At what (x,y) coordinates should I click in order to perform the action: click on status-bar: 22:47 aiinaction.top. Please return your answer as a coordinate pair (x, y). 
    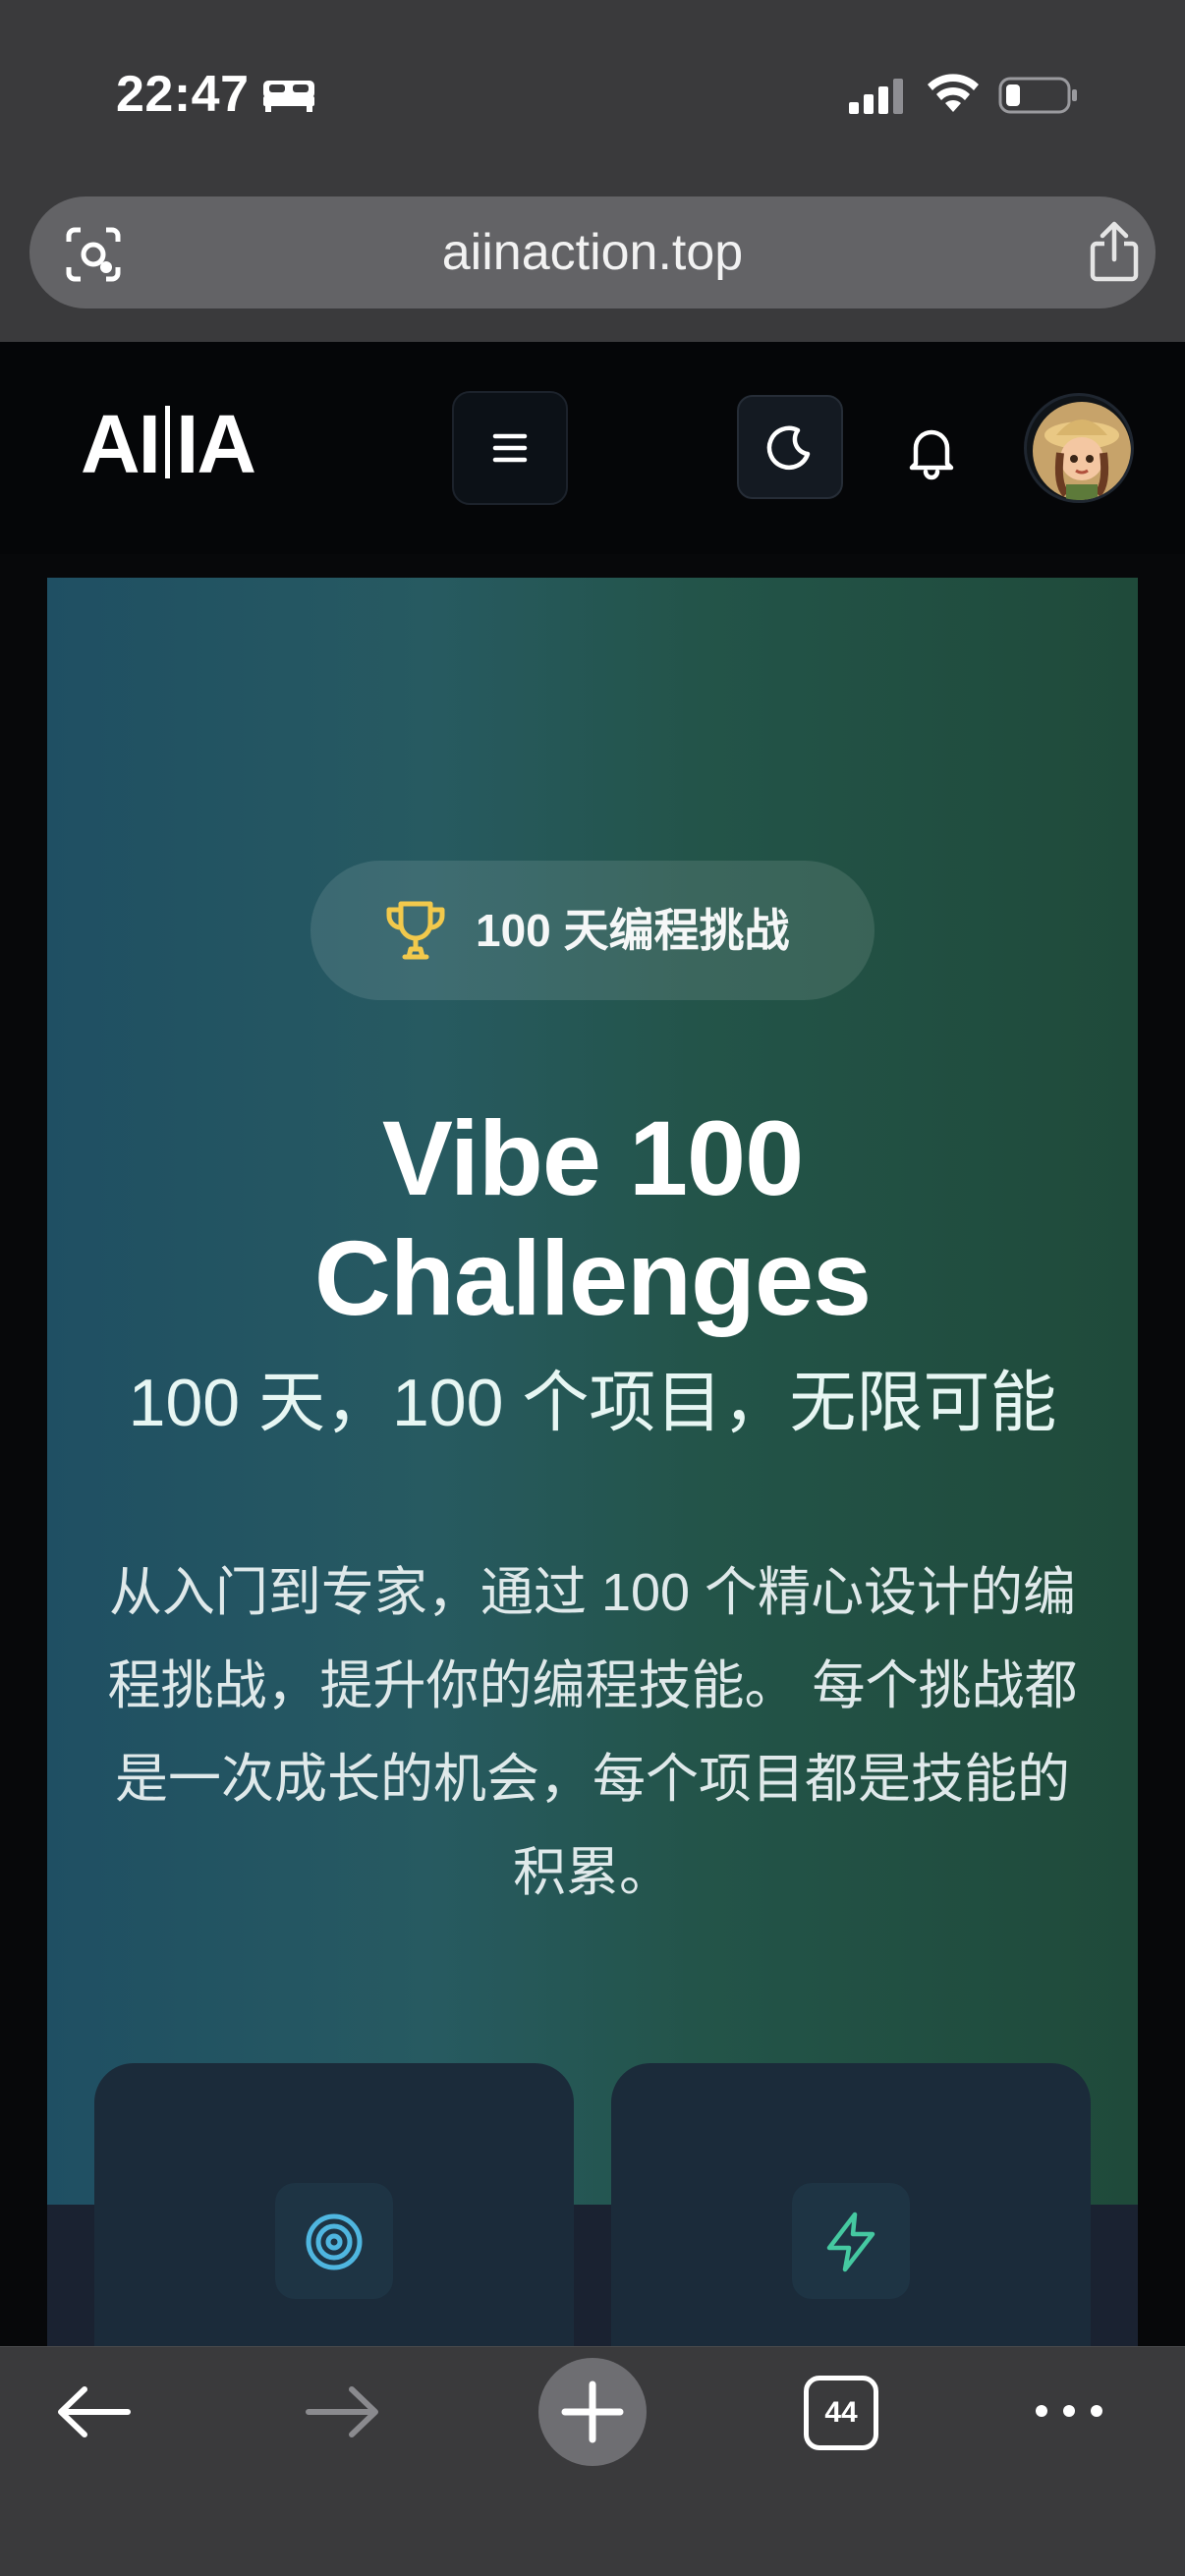
    Looking at the image, I should click on (592, 154).